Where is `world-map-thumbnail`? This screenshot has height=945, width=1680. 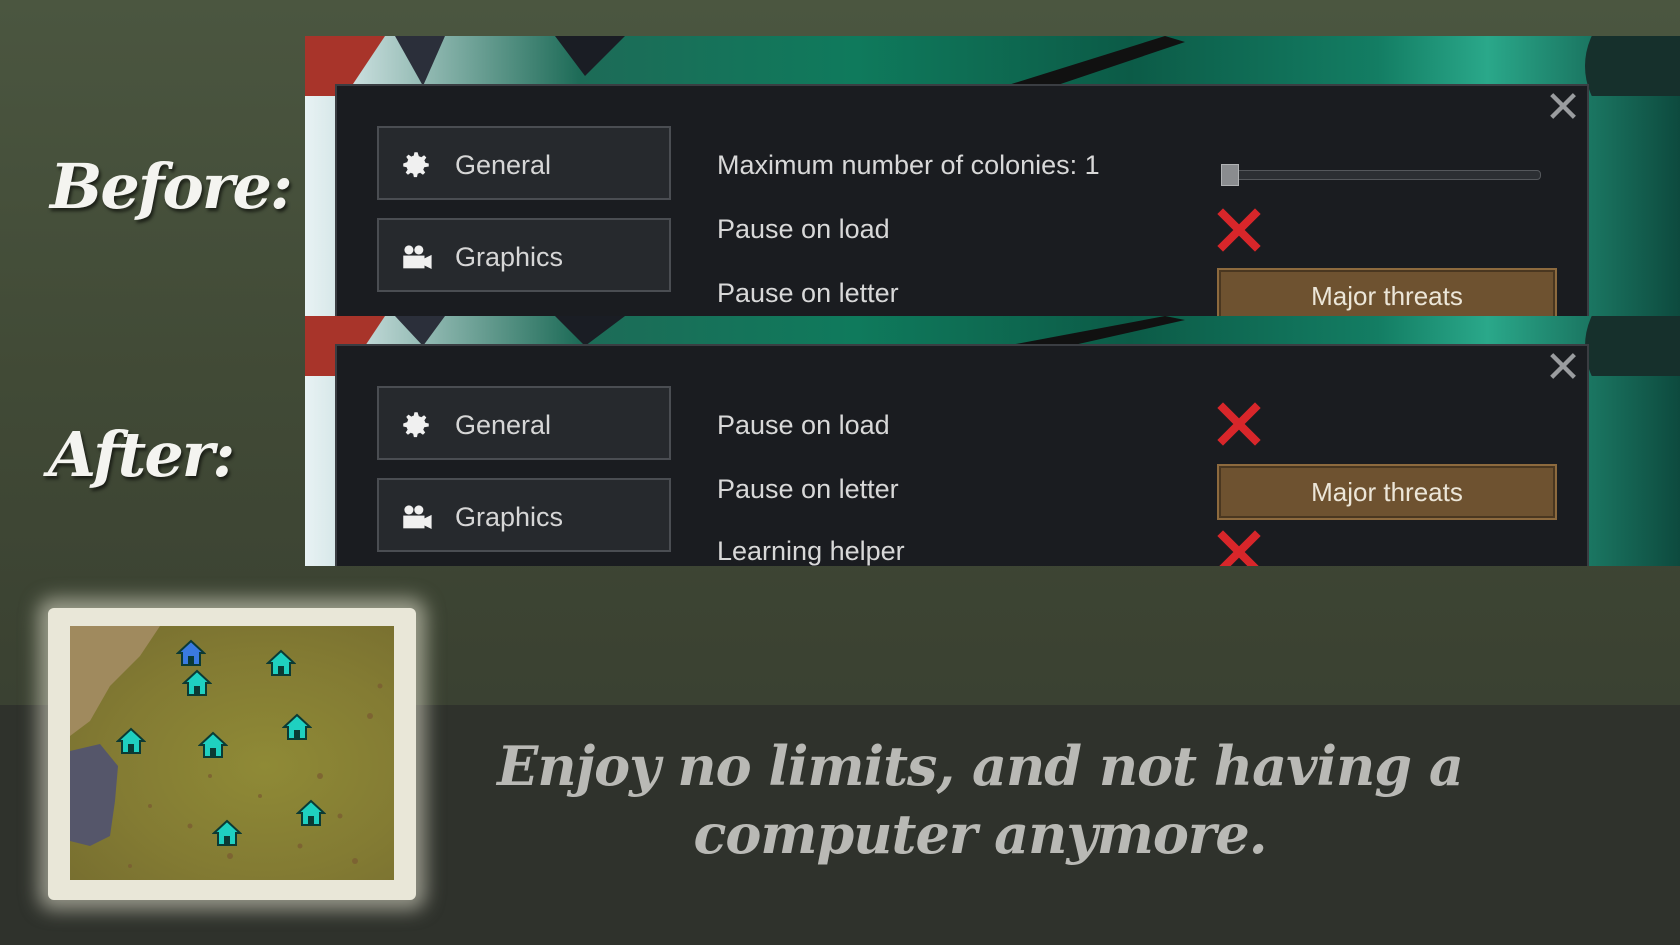
world-map-thumbnail is located at coordinates (232, 754).